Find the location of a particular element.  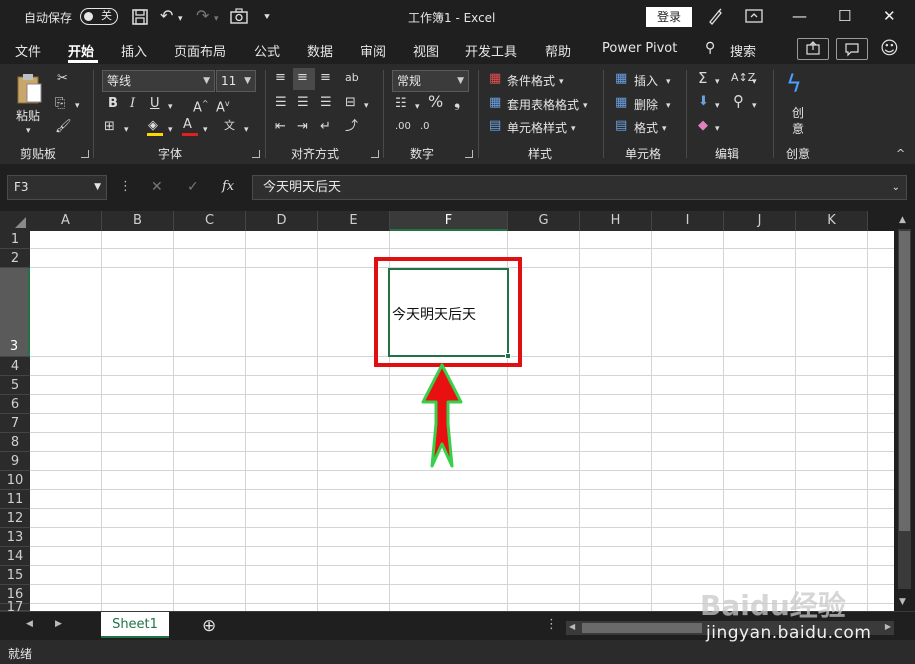

phonetic-dropdown-icon: ▾ is located at coordinates (246, 130).